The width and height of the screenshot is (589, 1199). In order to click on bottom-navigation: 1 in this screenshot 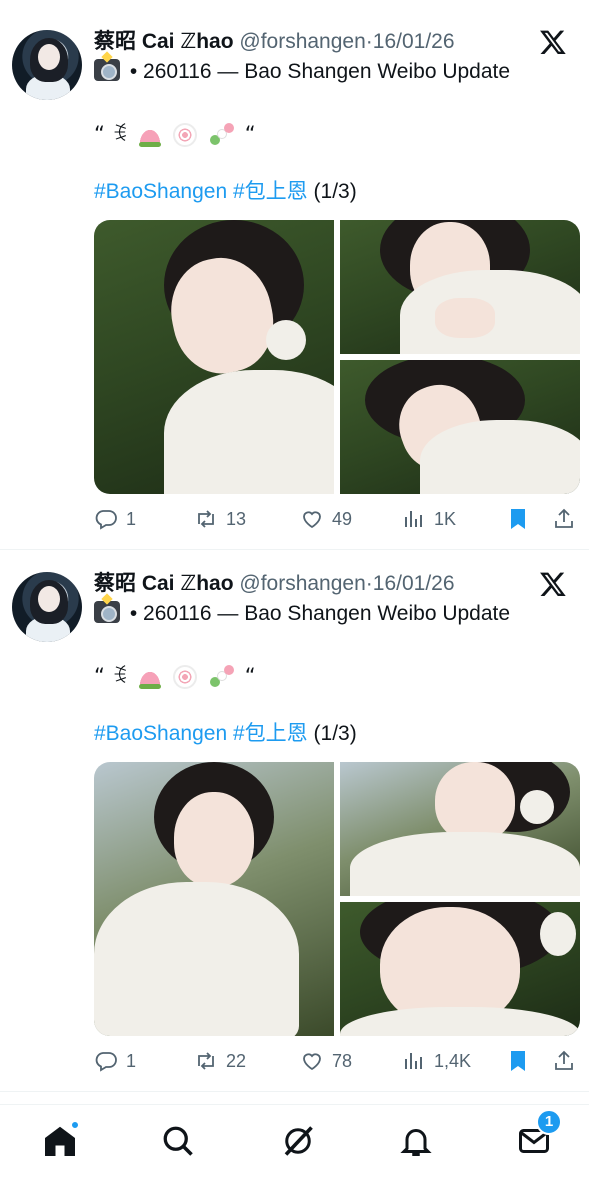, I will do `click(294, 1151)`.